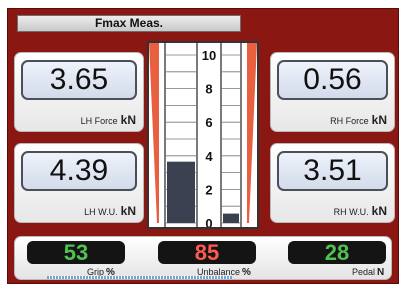 The width and height of the screenshot is (406, 291). I want to click on rh-wu-label-text: RH W.U., so click(351, 212).